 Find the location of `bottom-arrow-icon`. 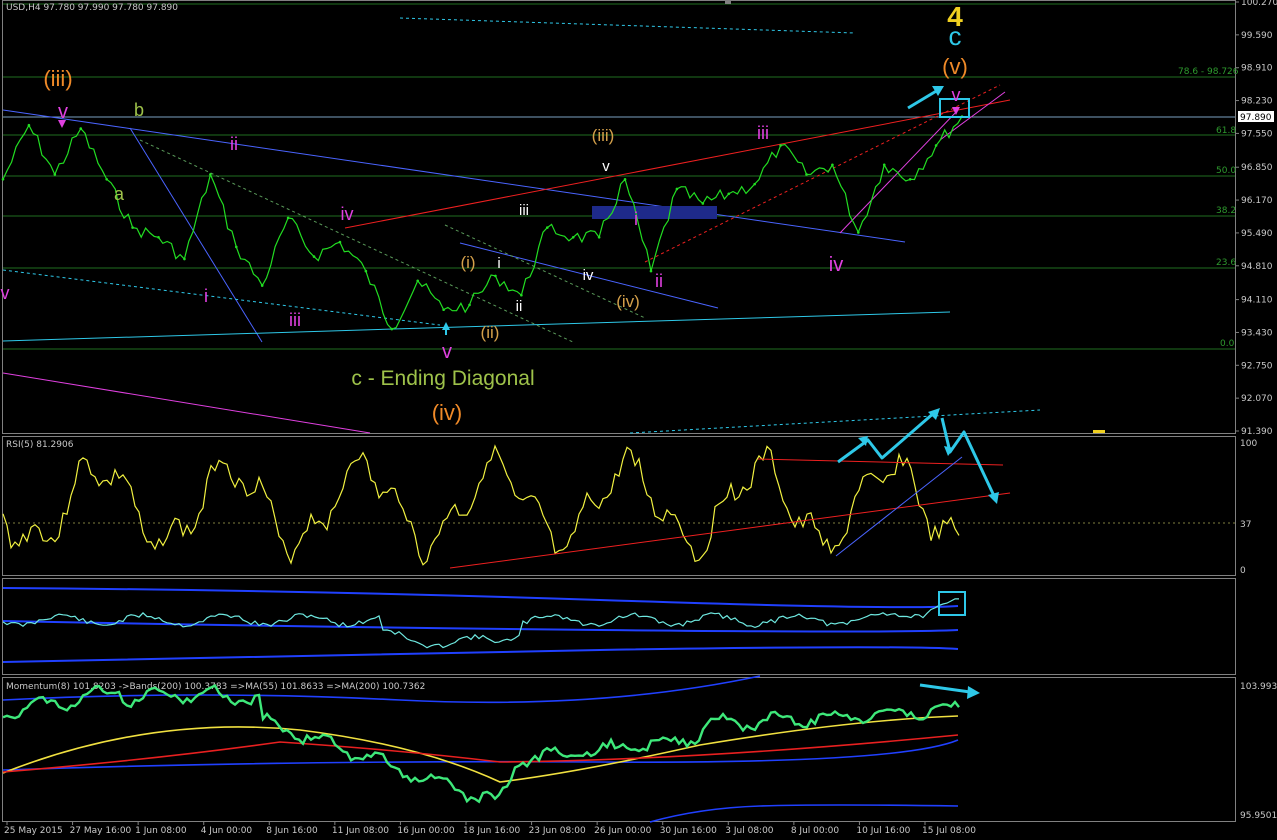

bottom-arrow-icon is located at coordinates (446, 326).